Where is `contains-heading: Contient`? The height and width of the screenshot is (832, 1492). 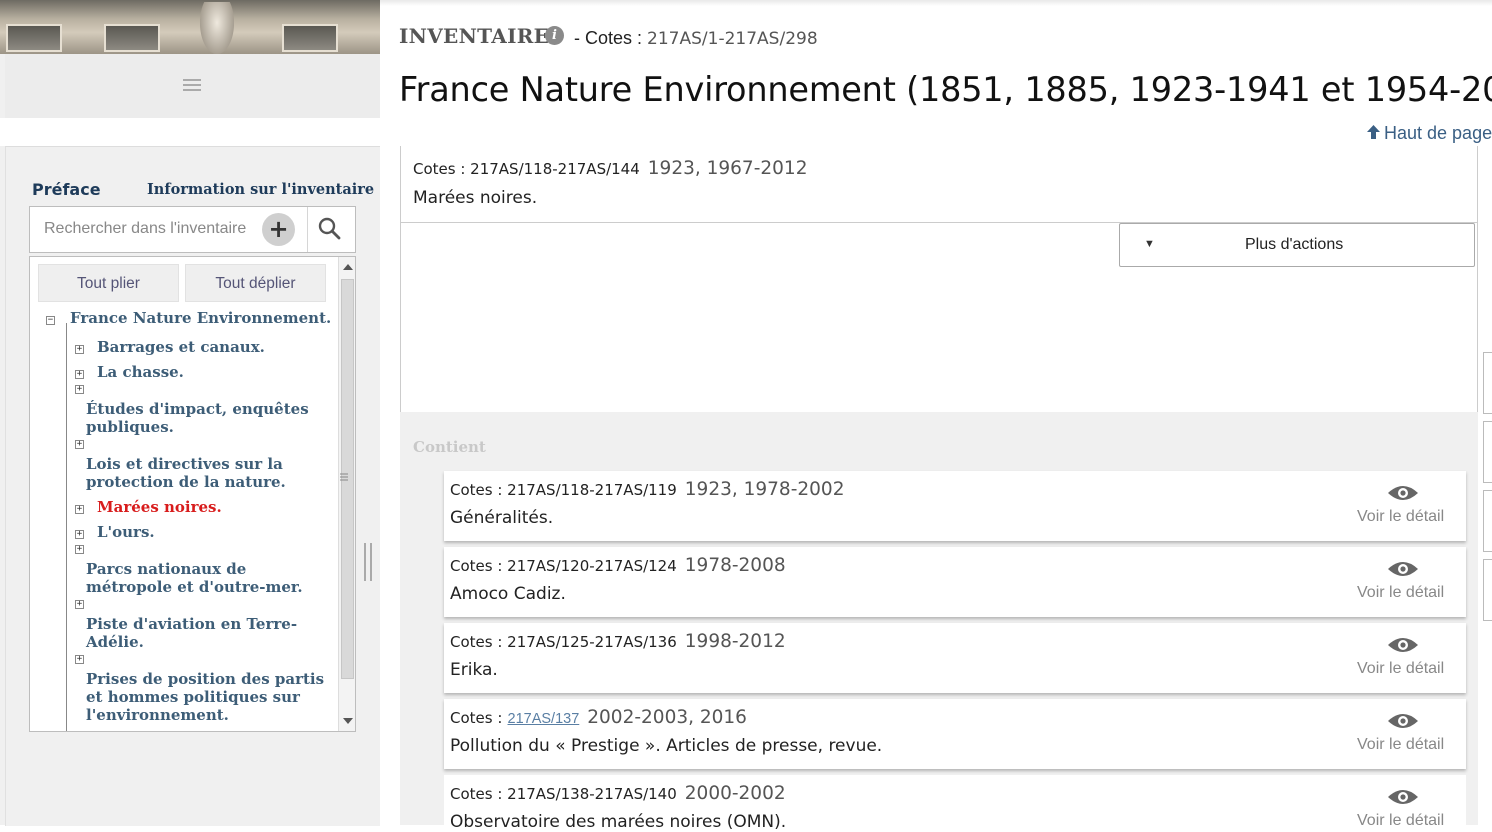
contains-heading: Contient is located at coordinates (449, 447).